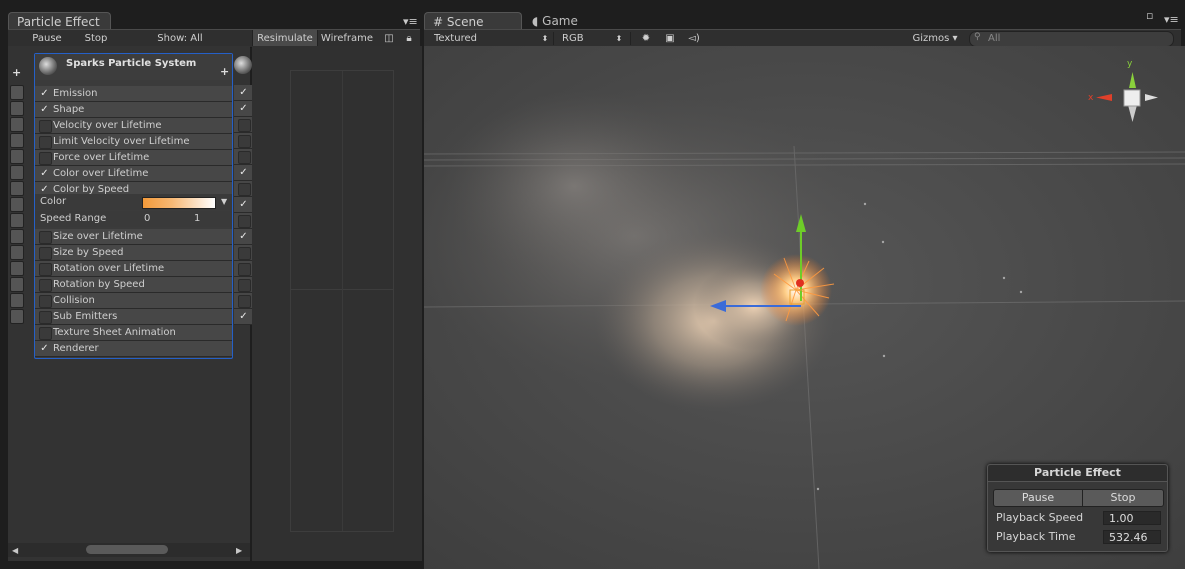 Image resolution: width=1185 pixels, height=569 pixels. I want to click on module-row: Rotation over Lifetime, so click(133, 269).